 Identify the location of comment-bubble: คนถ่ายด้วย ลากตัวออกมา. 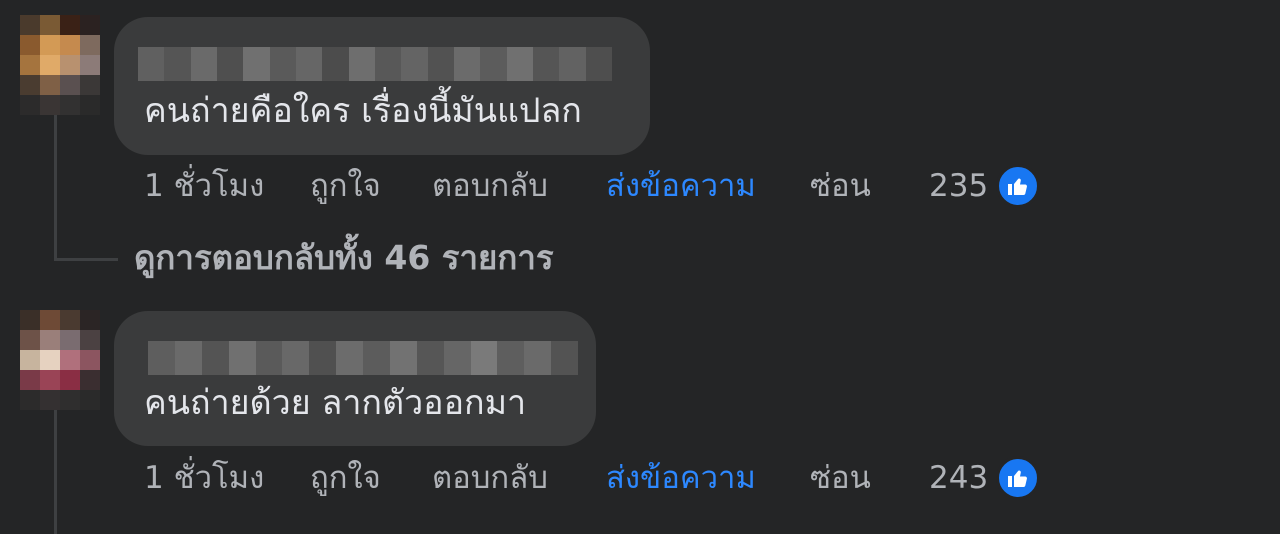
(355, 378).